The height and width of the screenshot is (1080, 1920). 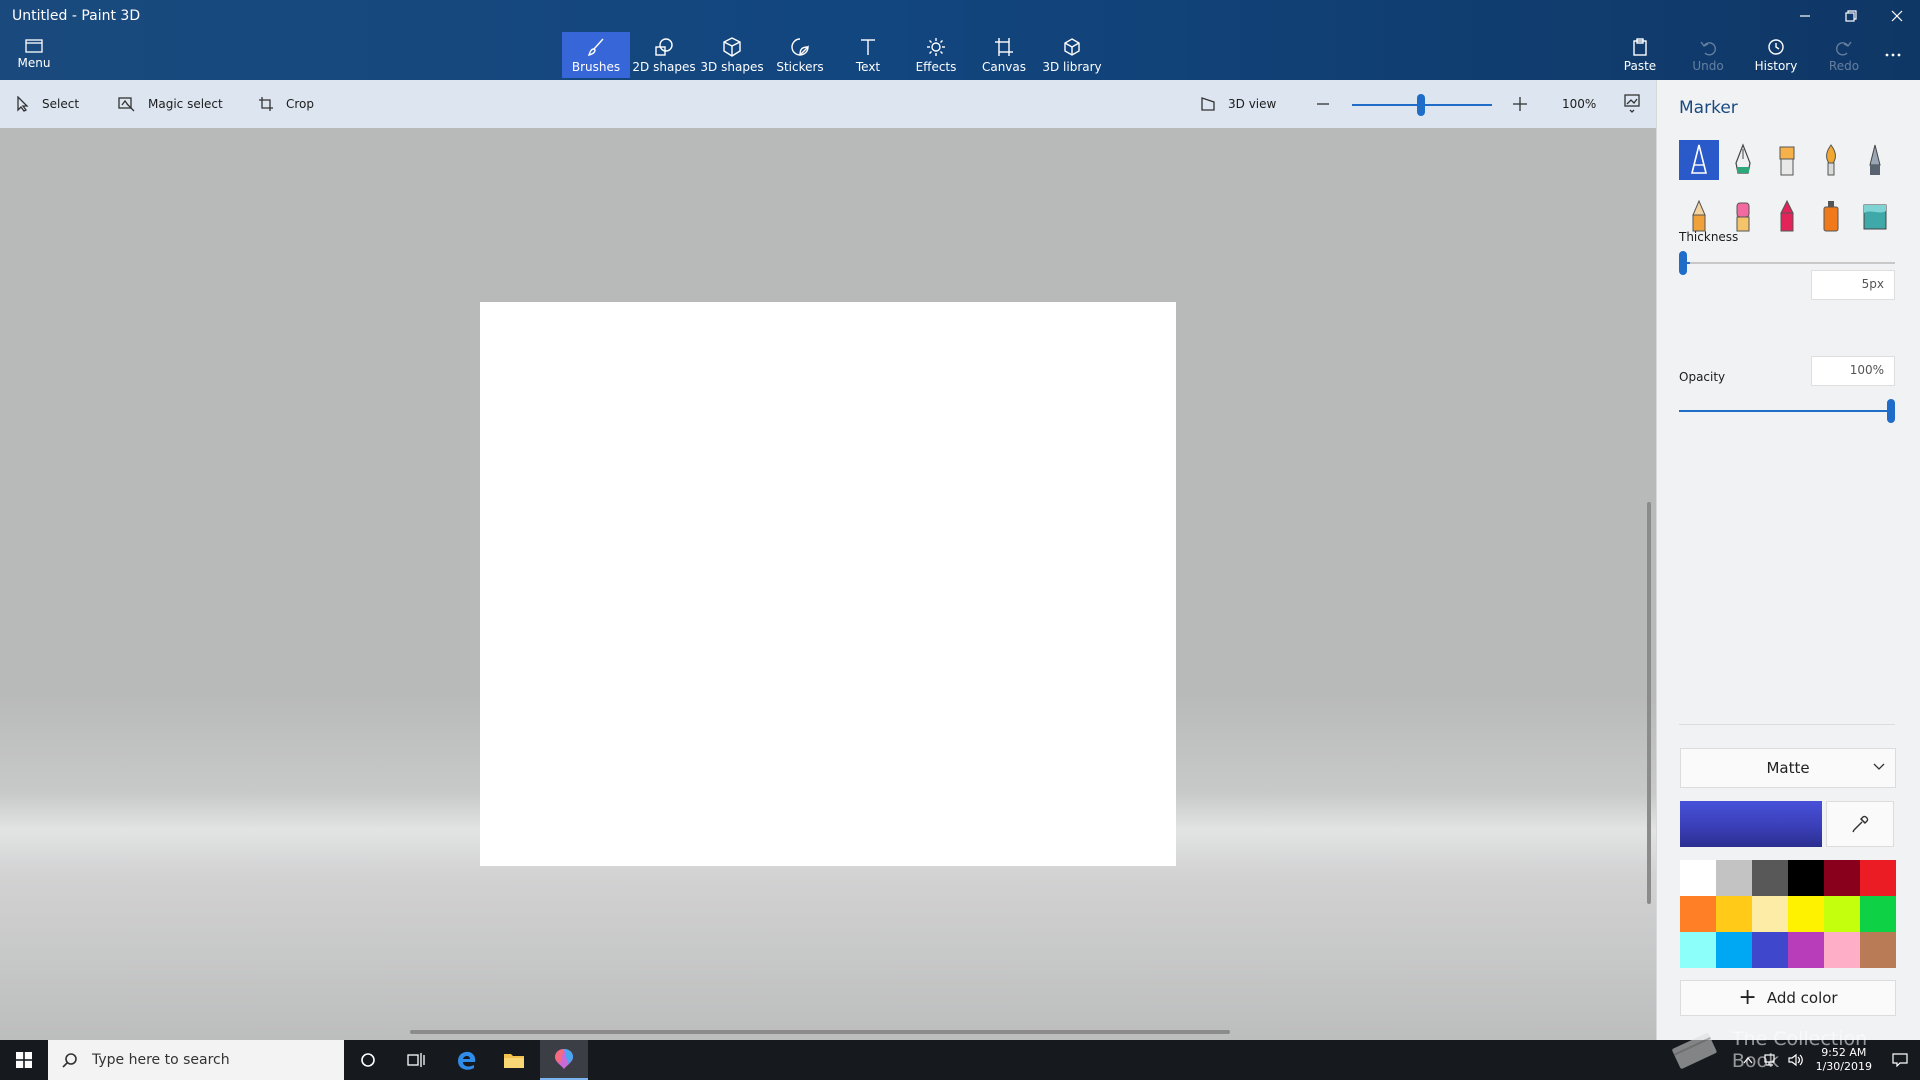 What do you see at coordinates (564, 1060) in the screenshot?
I see `paint-3d-taskbar-button` at bounding box center [564, 1060].